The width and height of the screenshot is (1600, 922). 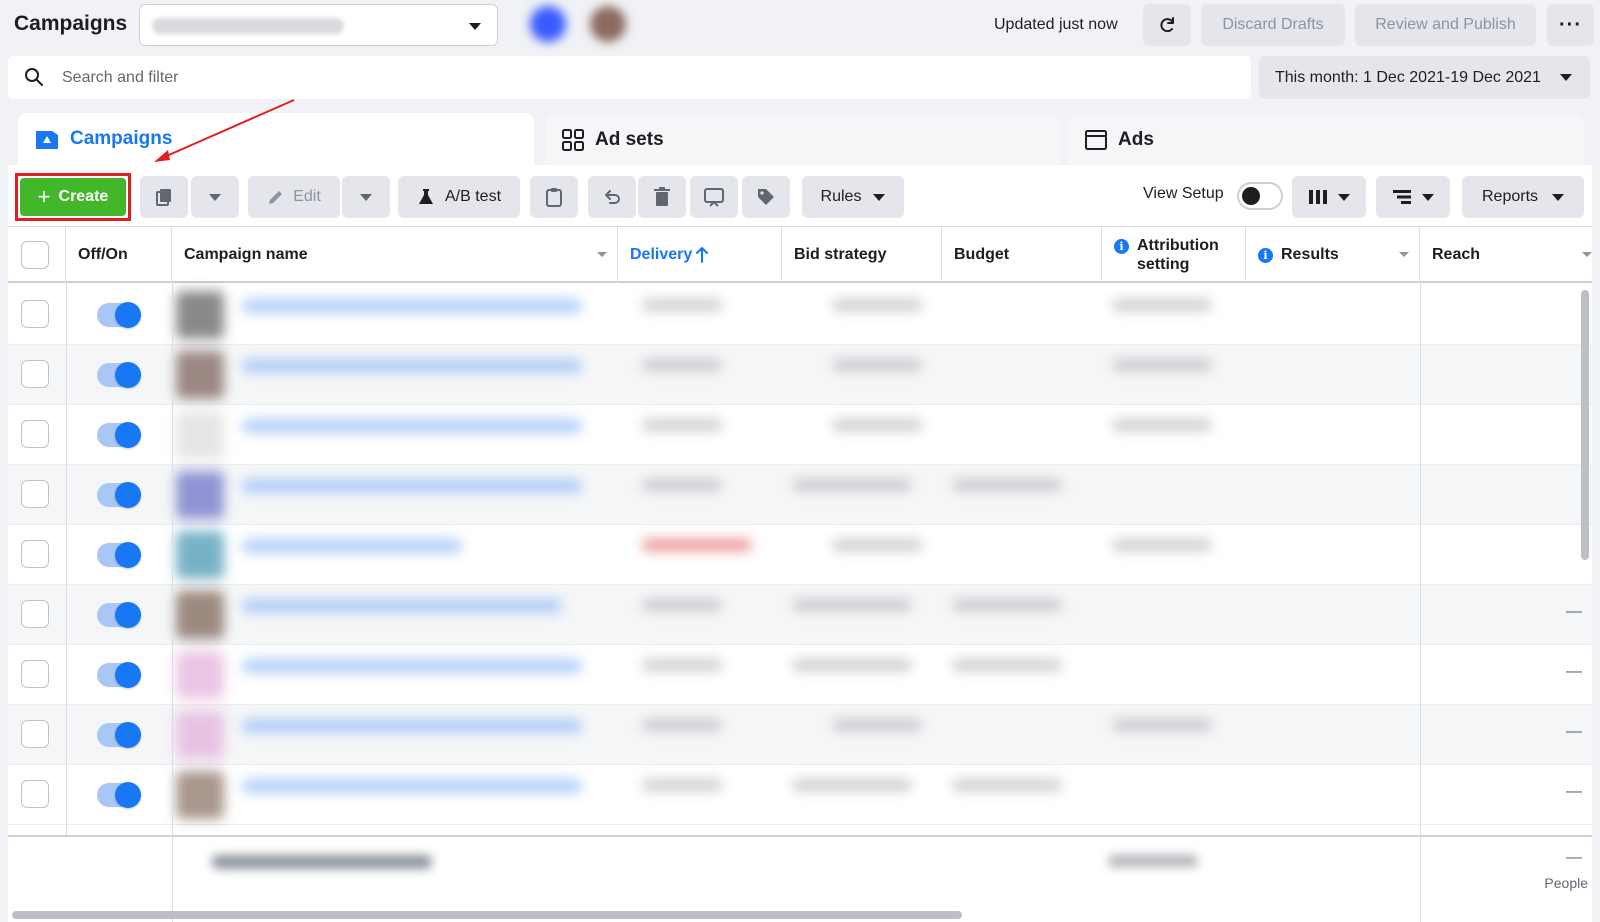 What do you see at coordinates (802, 140) in the screenshot?
I see `tab-ad-sets: Ad sets` at bounding box center [802, 140].